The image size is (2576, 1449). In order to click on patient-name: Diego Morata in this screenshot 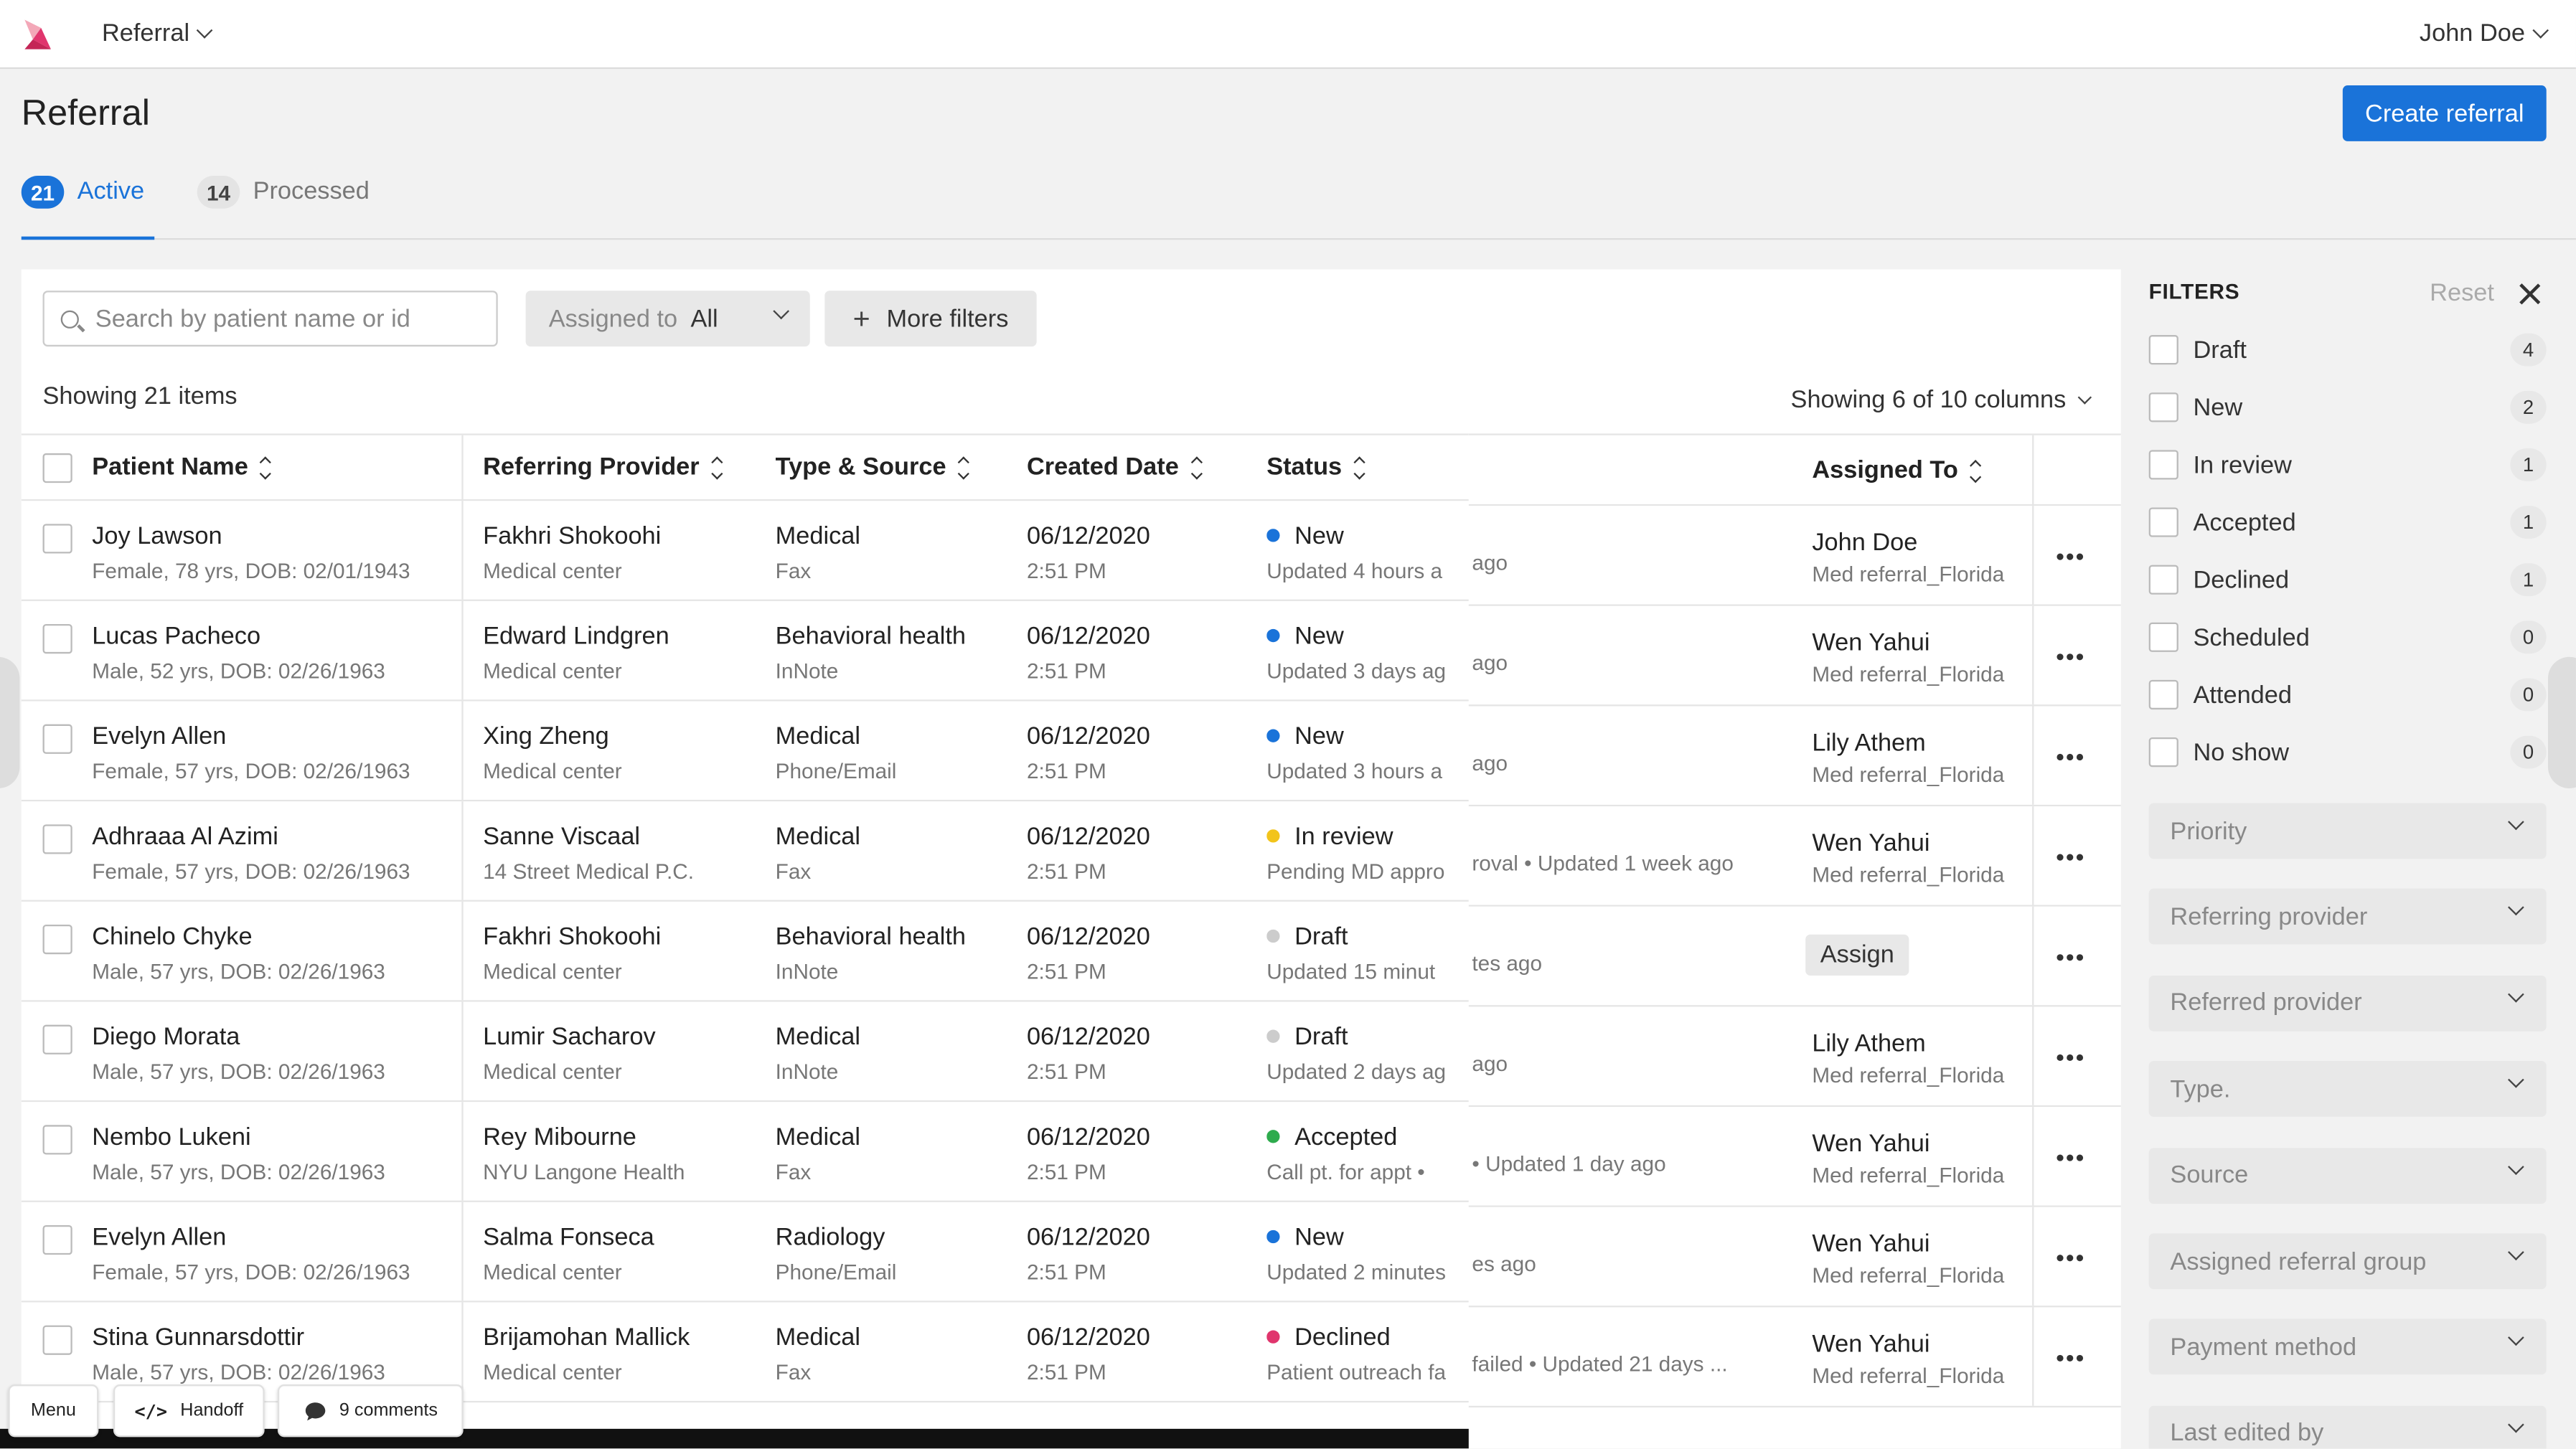, I will do `click(238, 1037)`.